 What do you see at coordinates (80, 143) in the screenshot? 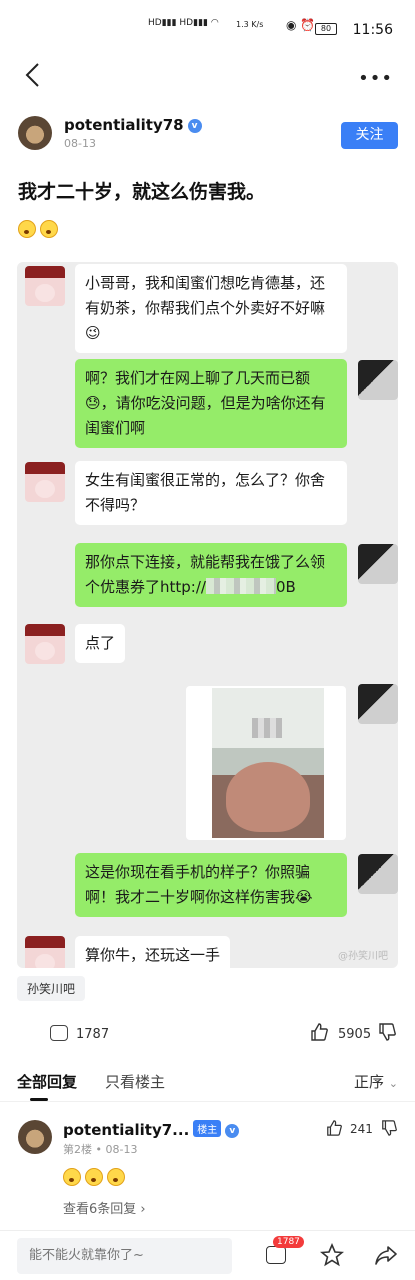
I see `post-date: 08-13` at bounding box center [80, 143].